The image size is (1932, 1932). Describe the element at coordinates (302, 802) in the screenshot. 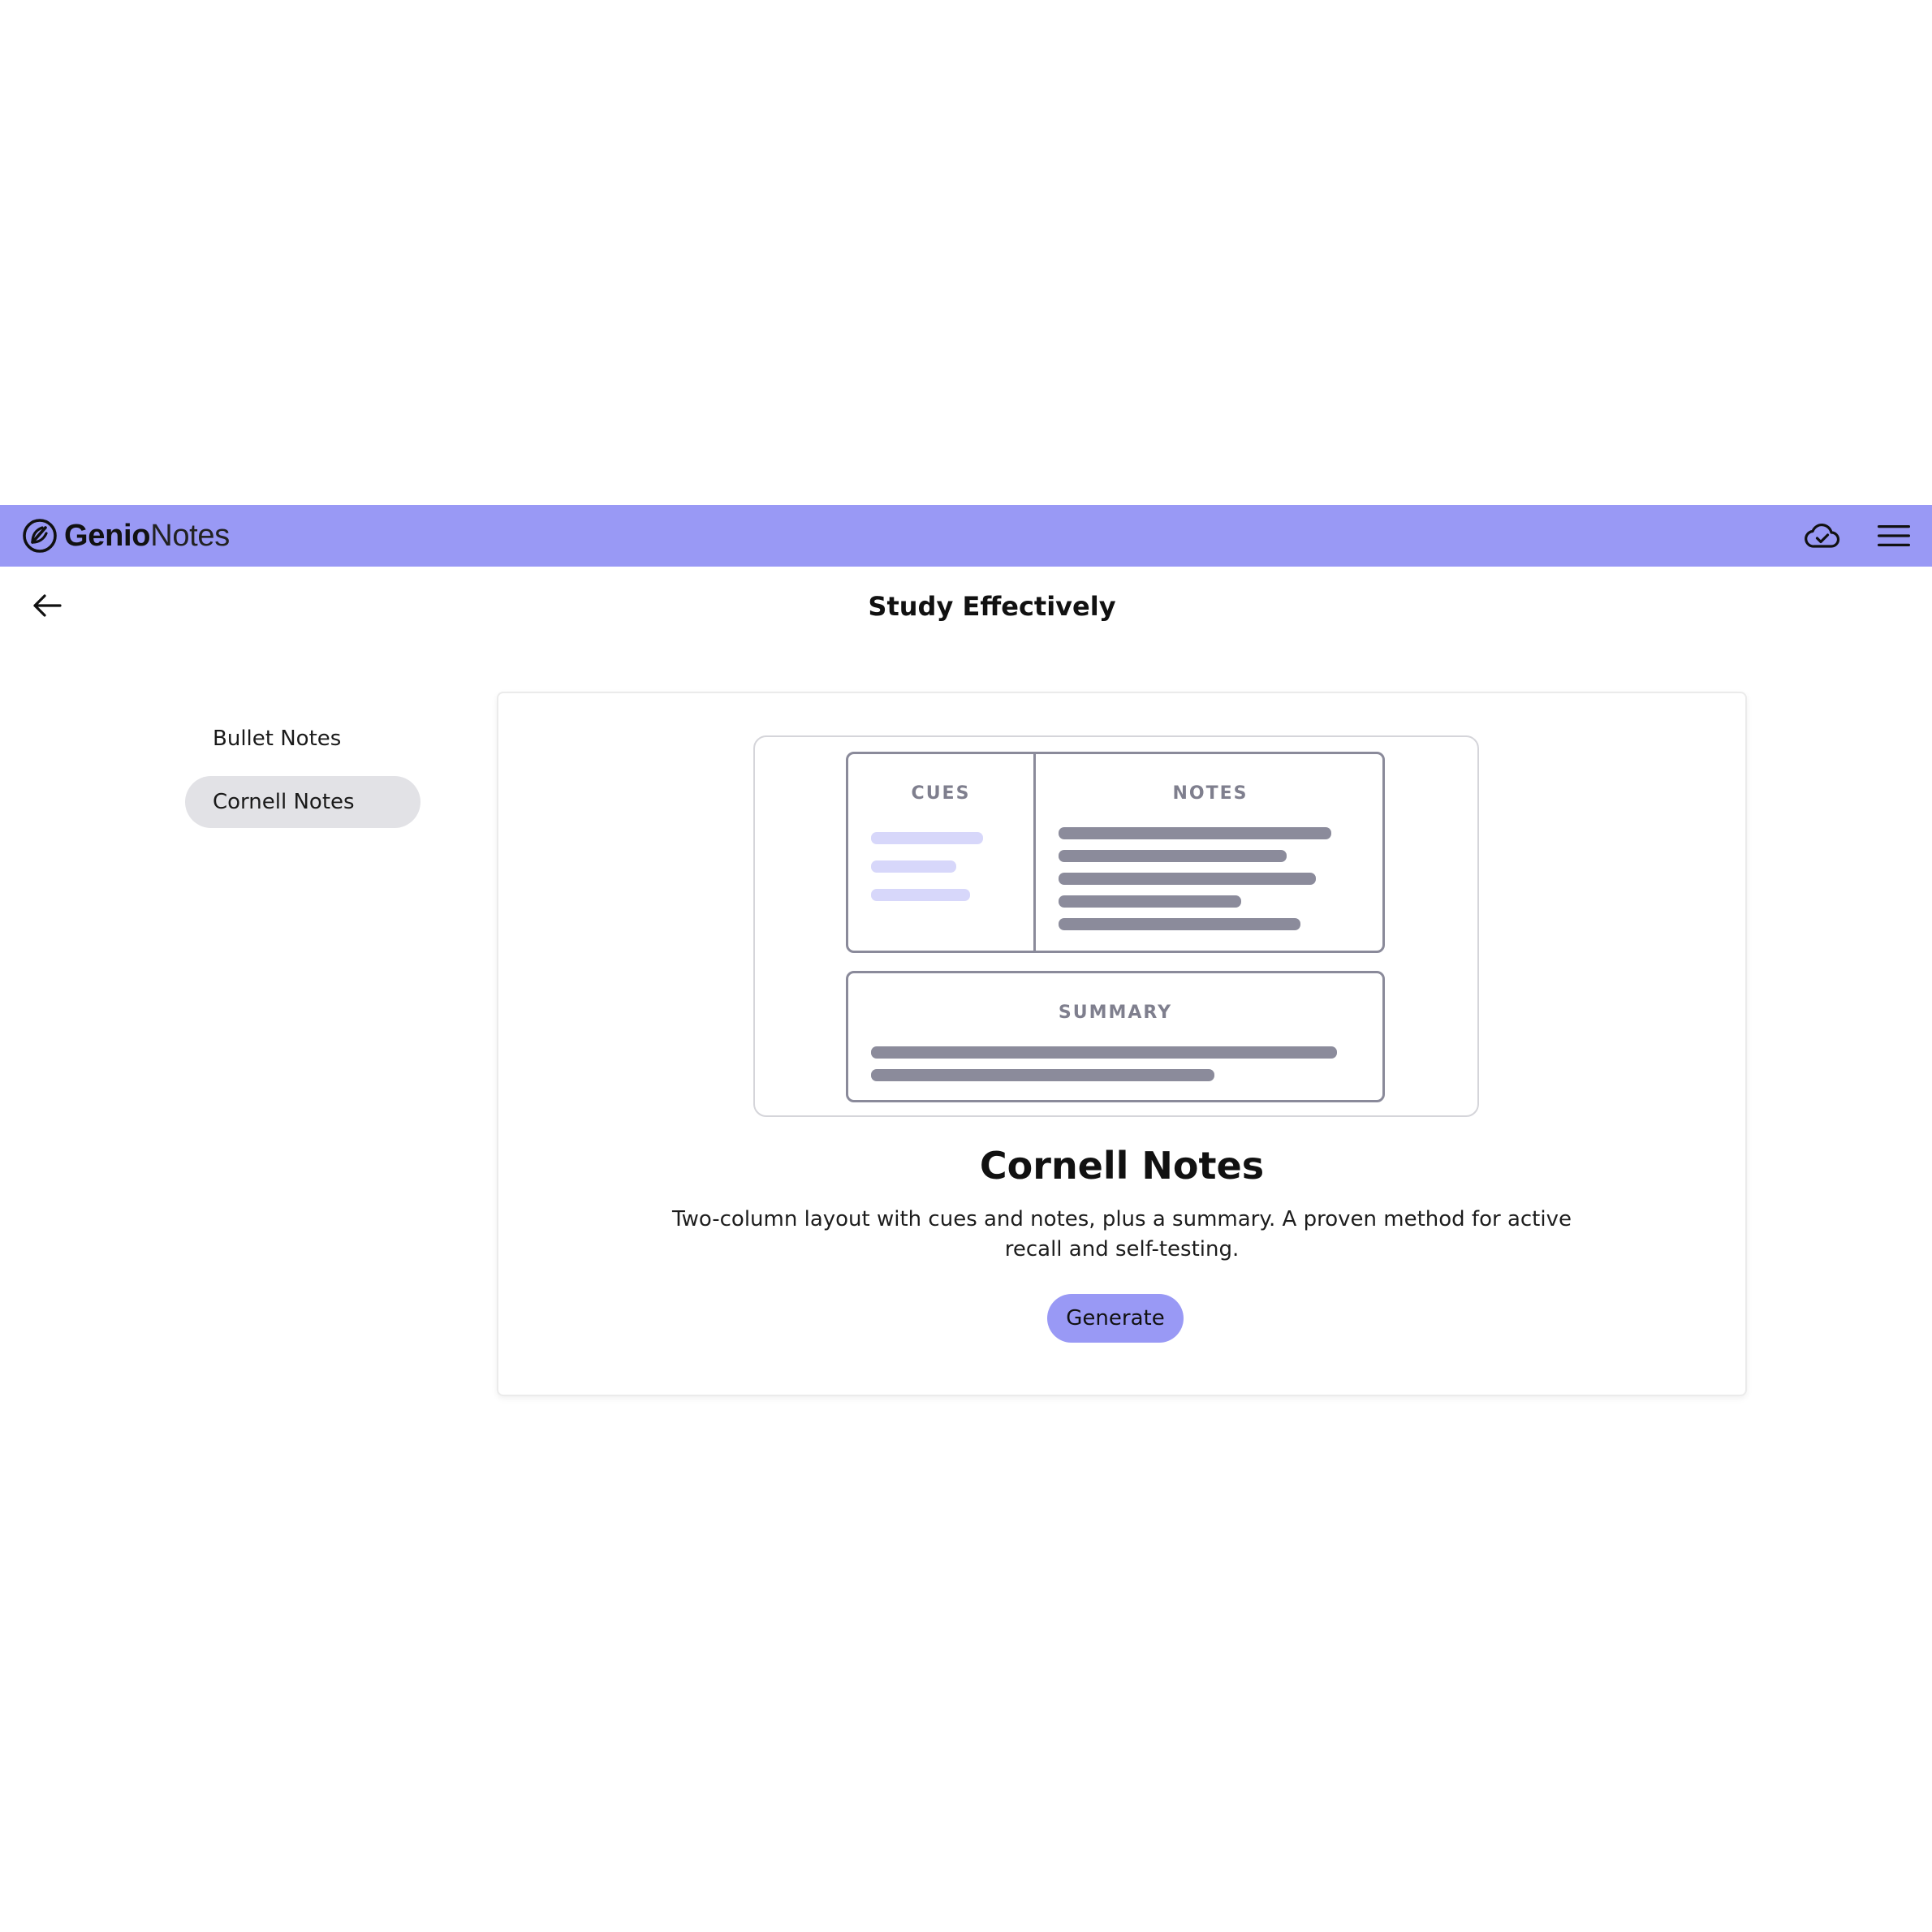

I see `sidebar-item-cornell-notes: Cornell Notes` at that location.